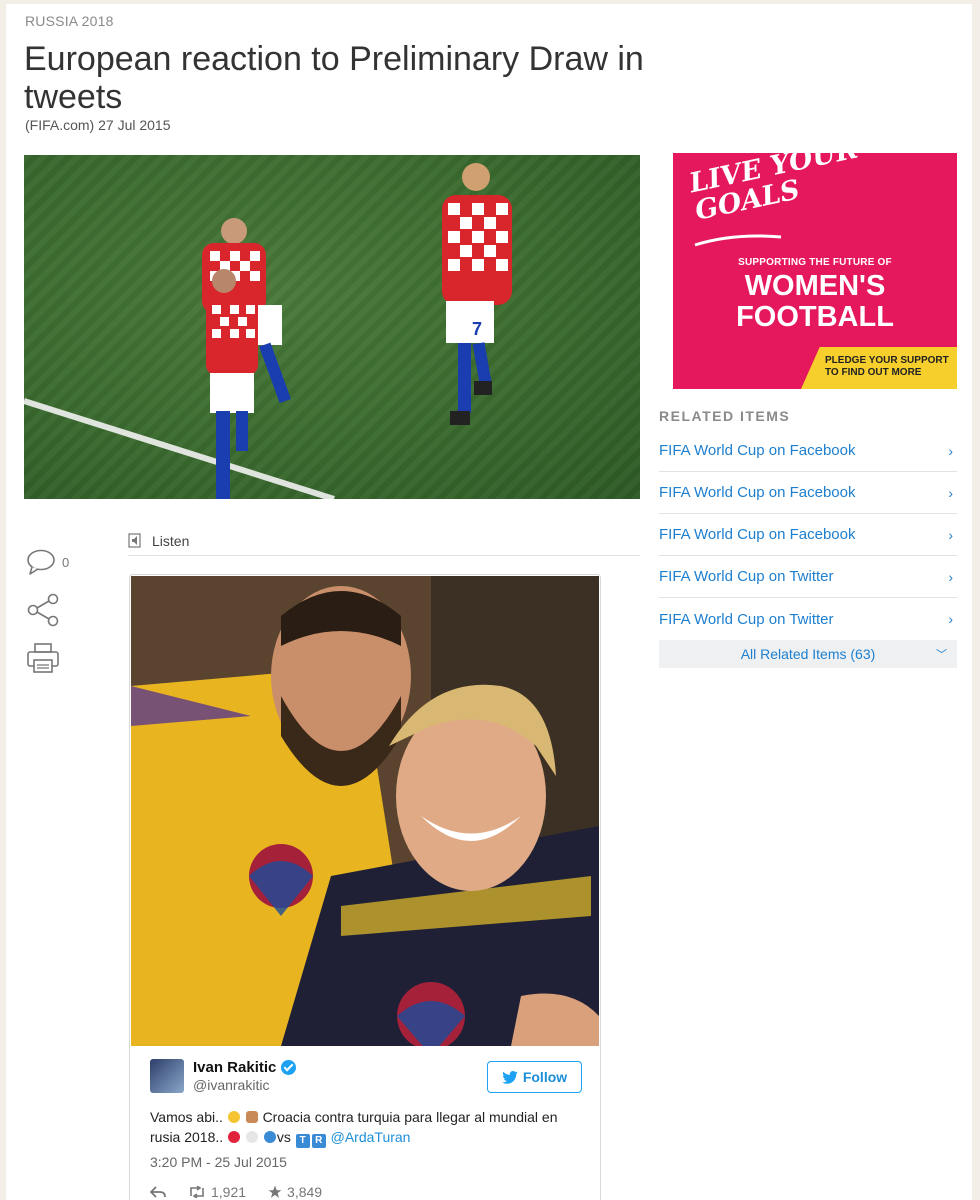 This screenshot has height=1200, width=980. Describe the element at coordinates (229, 1192) in the screenshot. I see `retweet-count: 1,921` at that location.